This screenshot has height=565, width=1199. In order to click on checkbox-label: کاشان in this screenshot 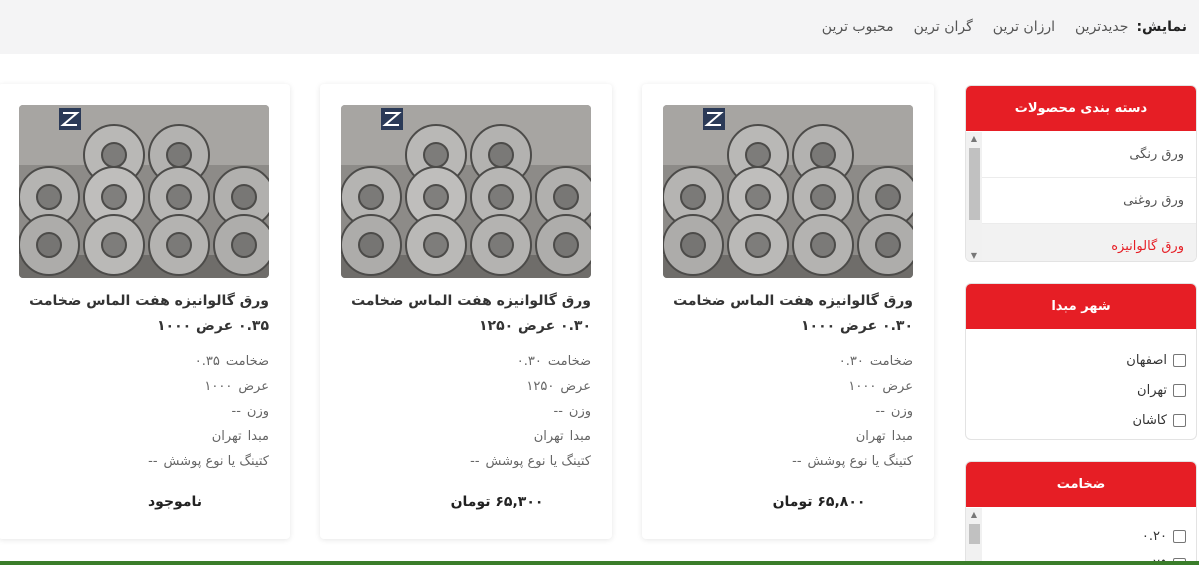, I will do `click(1149, 420)`.